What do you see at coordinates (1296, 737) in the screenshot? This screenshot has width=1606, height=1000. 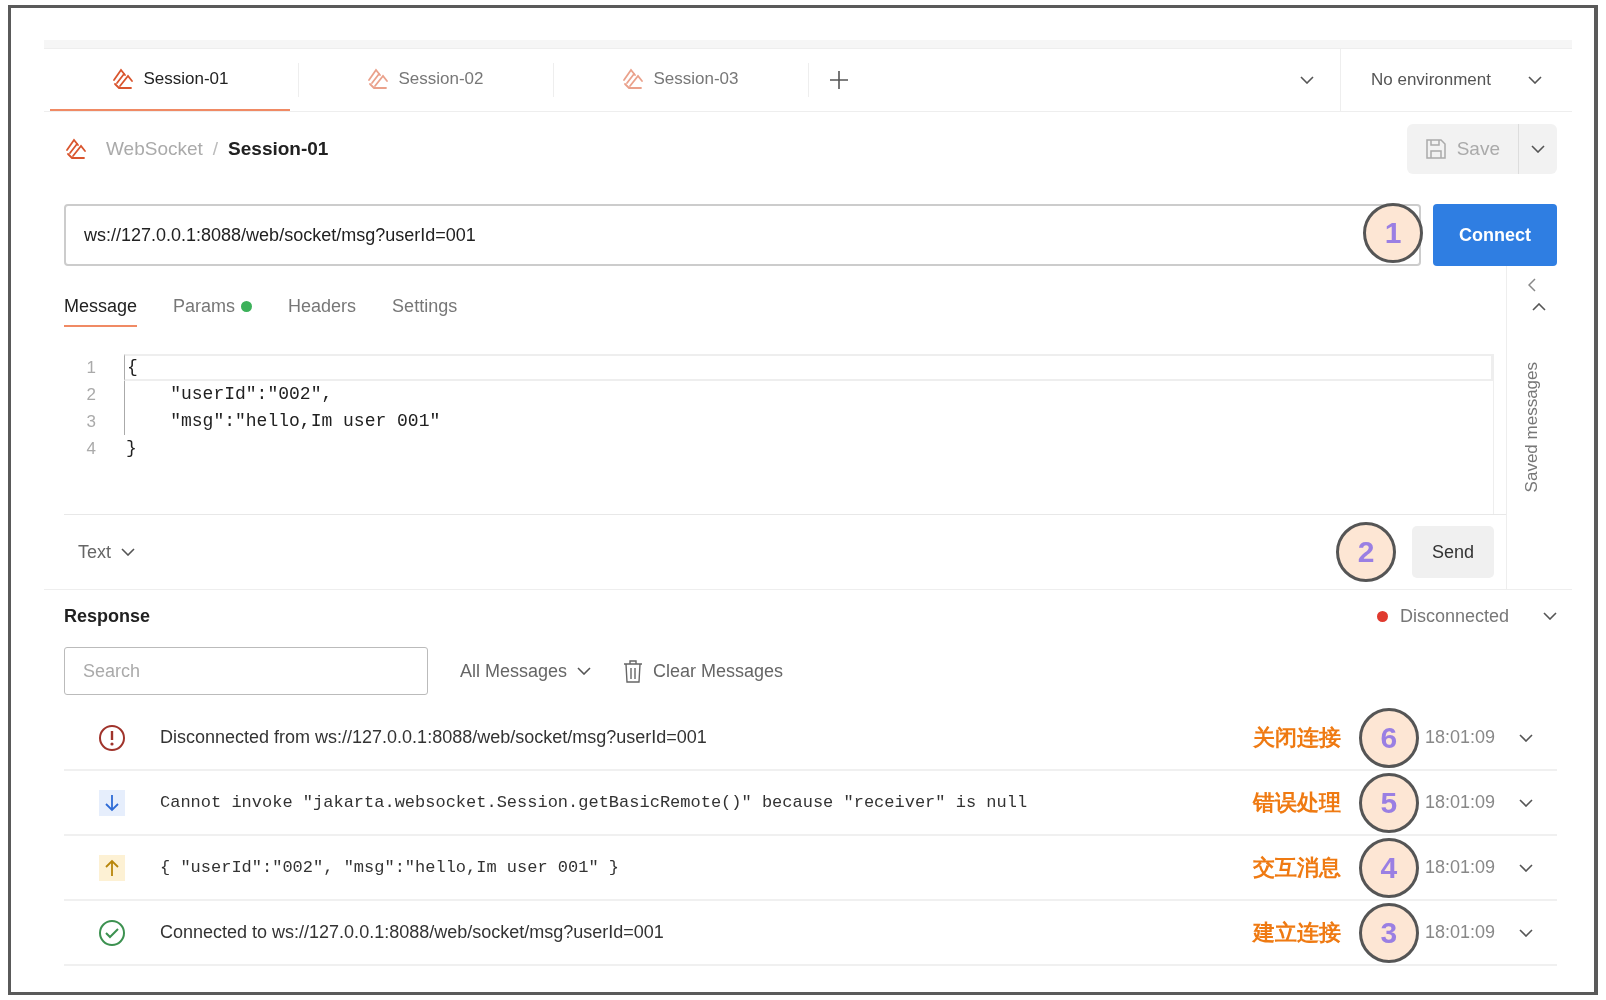 I see `annotation-label: 关闭连接` at bounding box center [1296, 737].